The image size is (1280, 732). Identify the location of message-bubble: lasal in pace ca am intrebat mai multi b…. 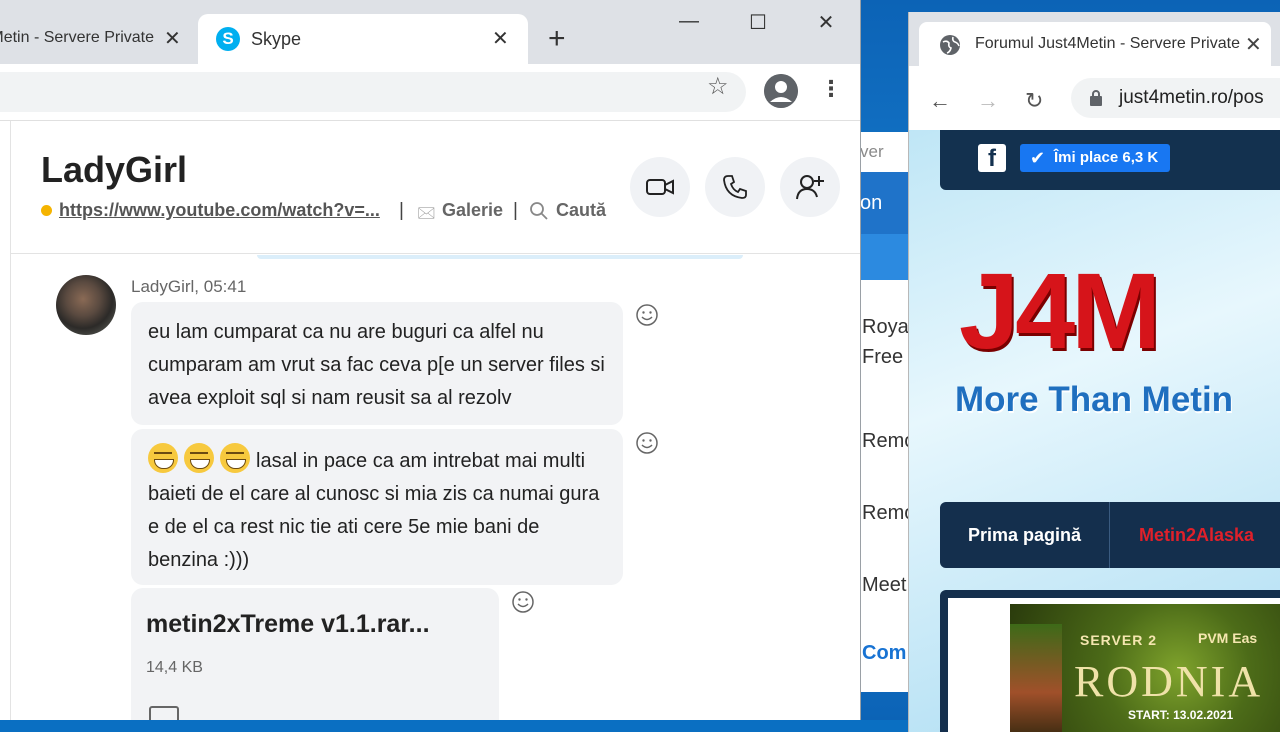
(377, 507).